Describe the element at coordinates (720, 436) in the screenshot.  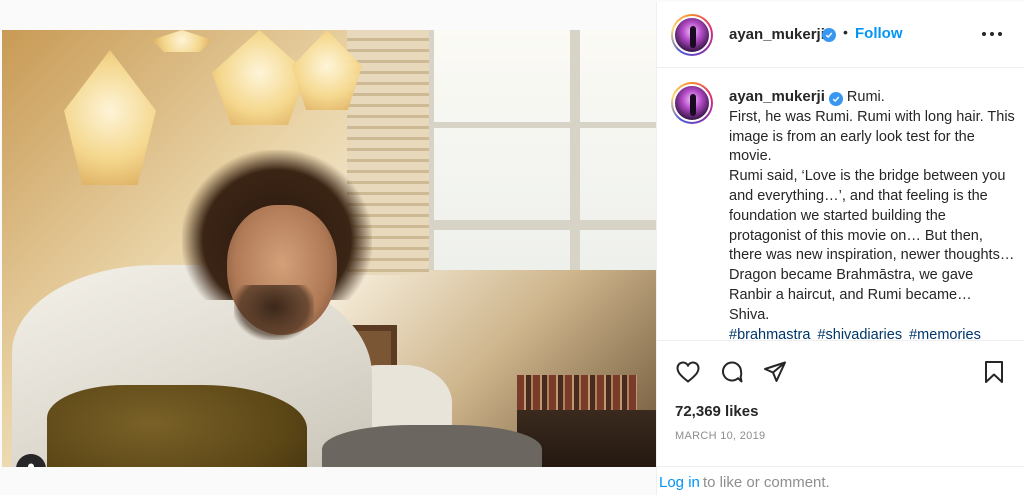
I see `post-date: MARCH 10, 2019` at that location.